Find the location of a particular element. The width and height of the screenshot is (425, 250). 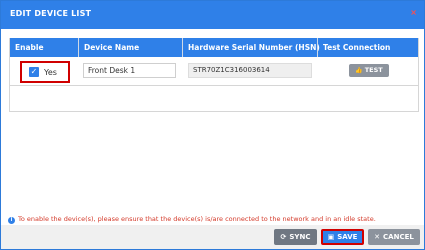

test-connection-button: 👍 TEST is located at coordinates (369, 70).